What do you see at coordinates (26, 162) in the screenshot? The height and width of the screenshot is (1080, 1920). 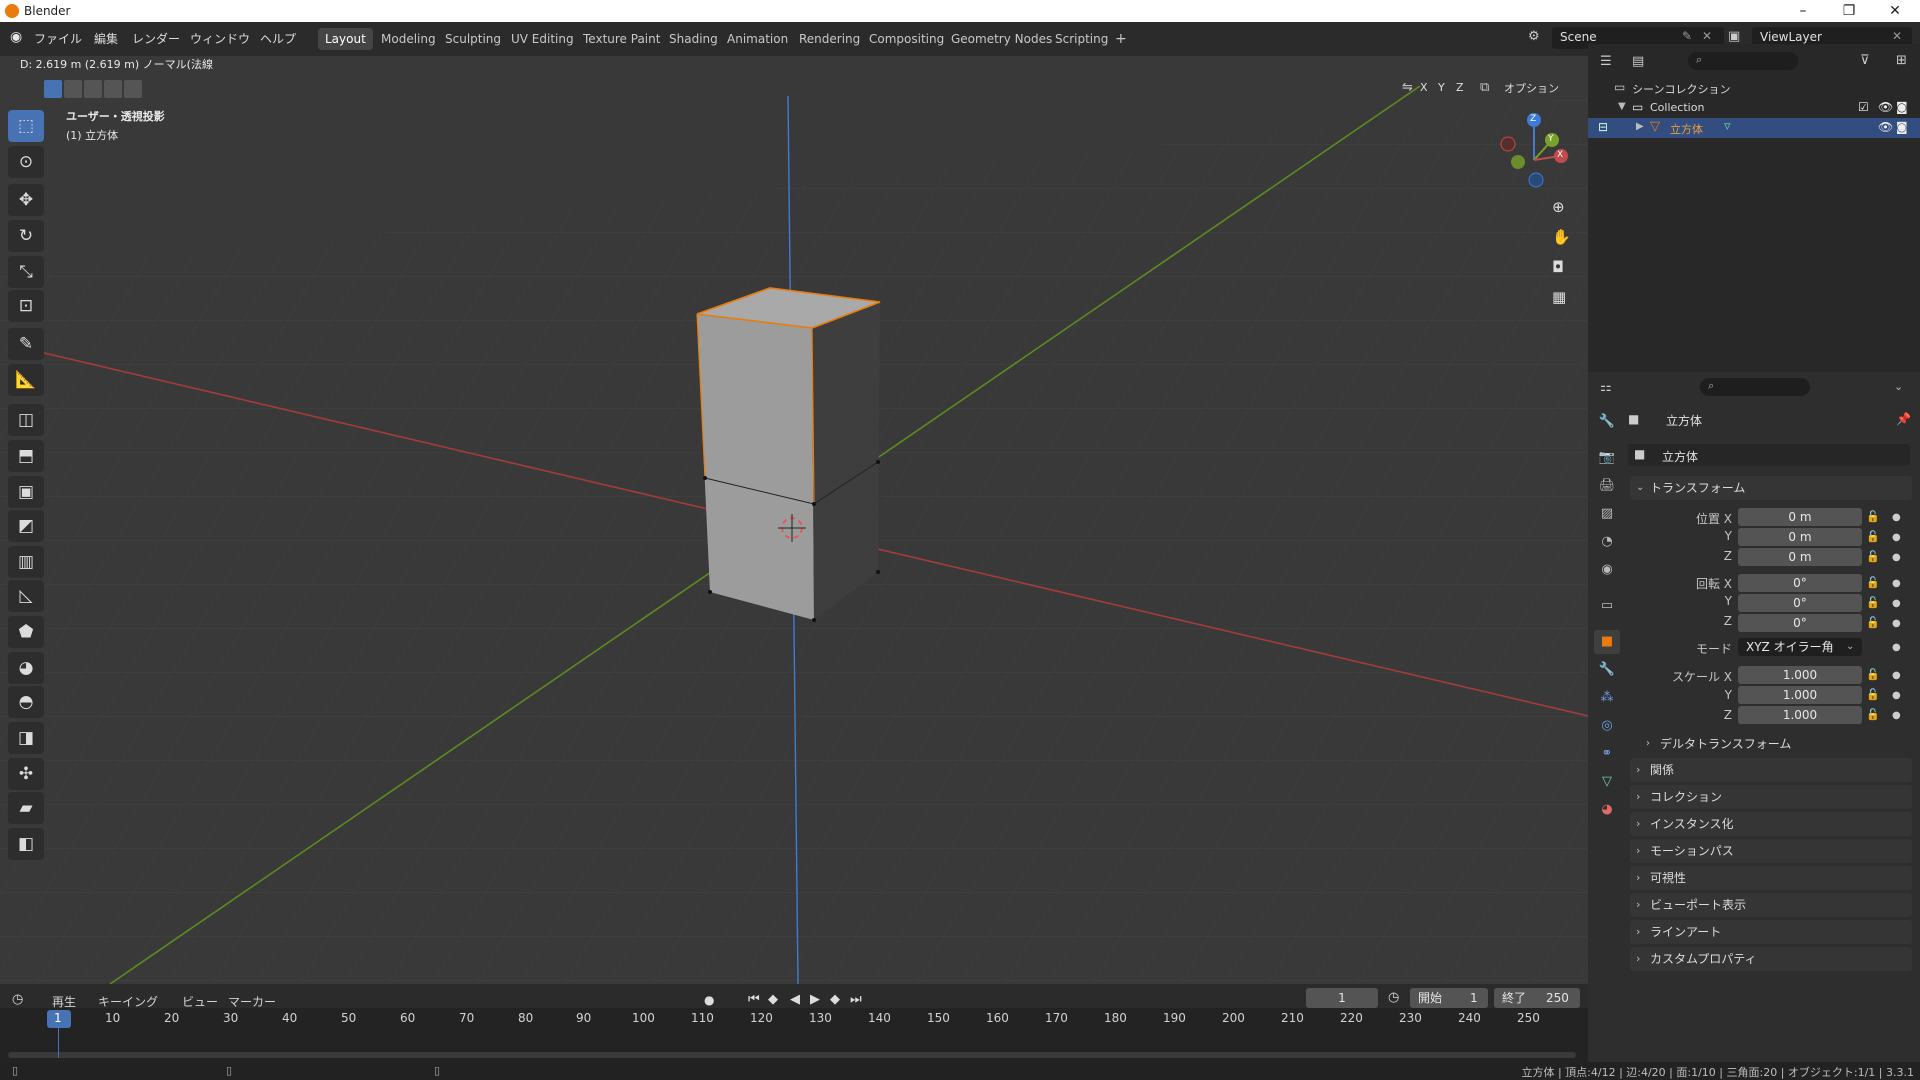 I see `cursor-tool-icon: ⊙` at bounding box center [26, 162].